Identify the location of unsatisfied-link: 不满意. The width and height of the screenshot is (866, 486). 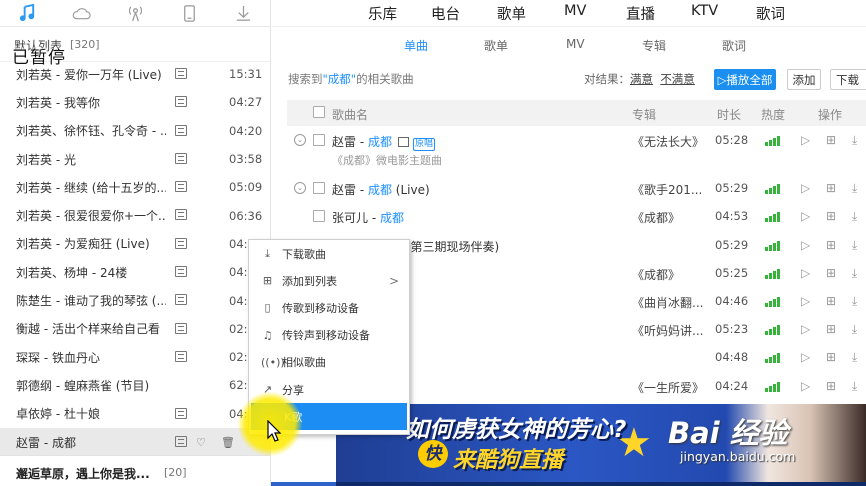
(677, 79).